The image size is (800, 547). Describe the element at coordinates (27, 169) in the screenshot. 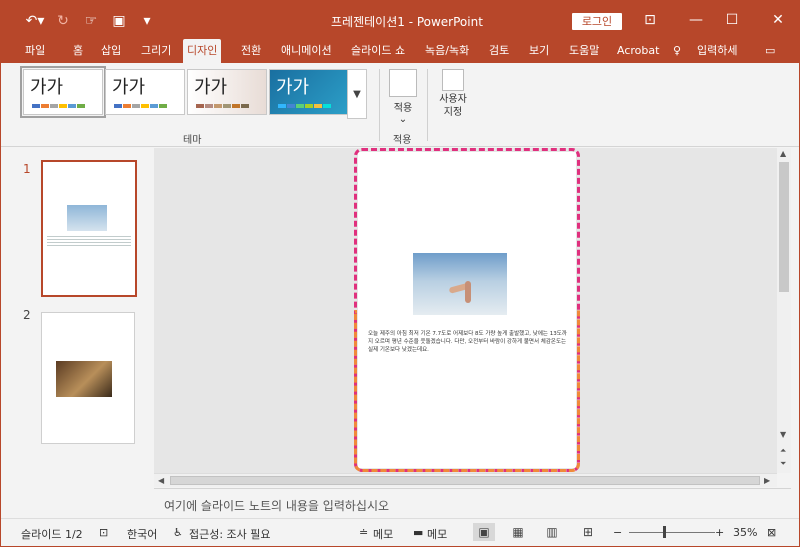

I see `slide-number: 1` at that location.